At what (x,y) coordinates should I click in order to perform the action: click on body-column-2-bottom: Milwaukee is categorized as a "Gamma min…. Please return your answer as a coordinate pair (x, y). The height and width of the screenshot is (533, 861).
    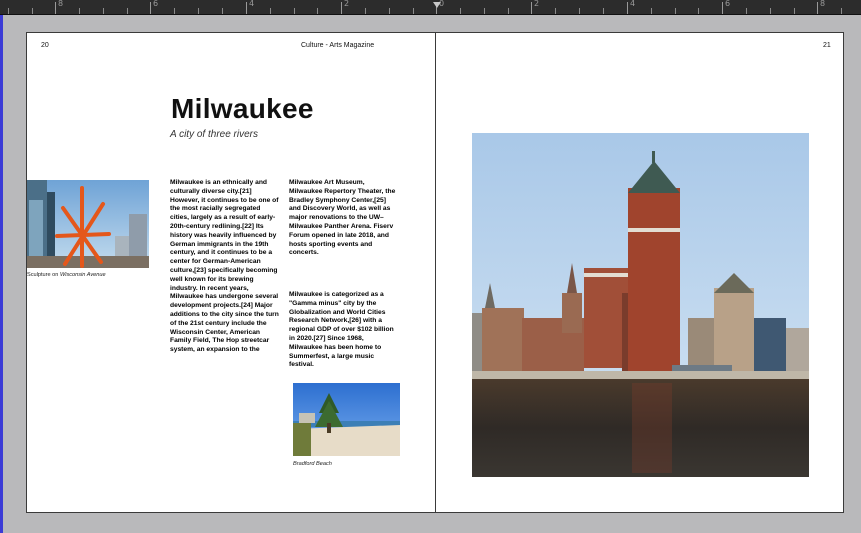
    Looking at the image, I should click on (344, 330).